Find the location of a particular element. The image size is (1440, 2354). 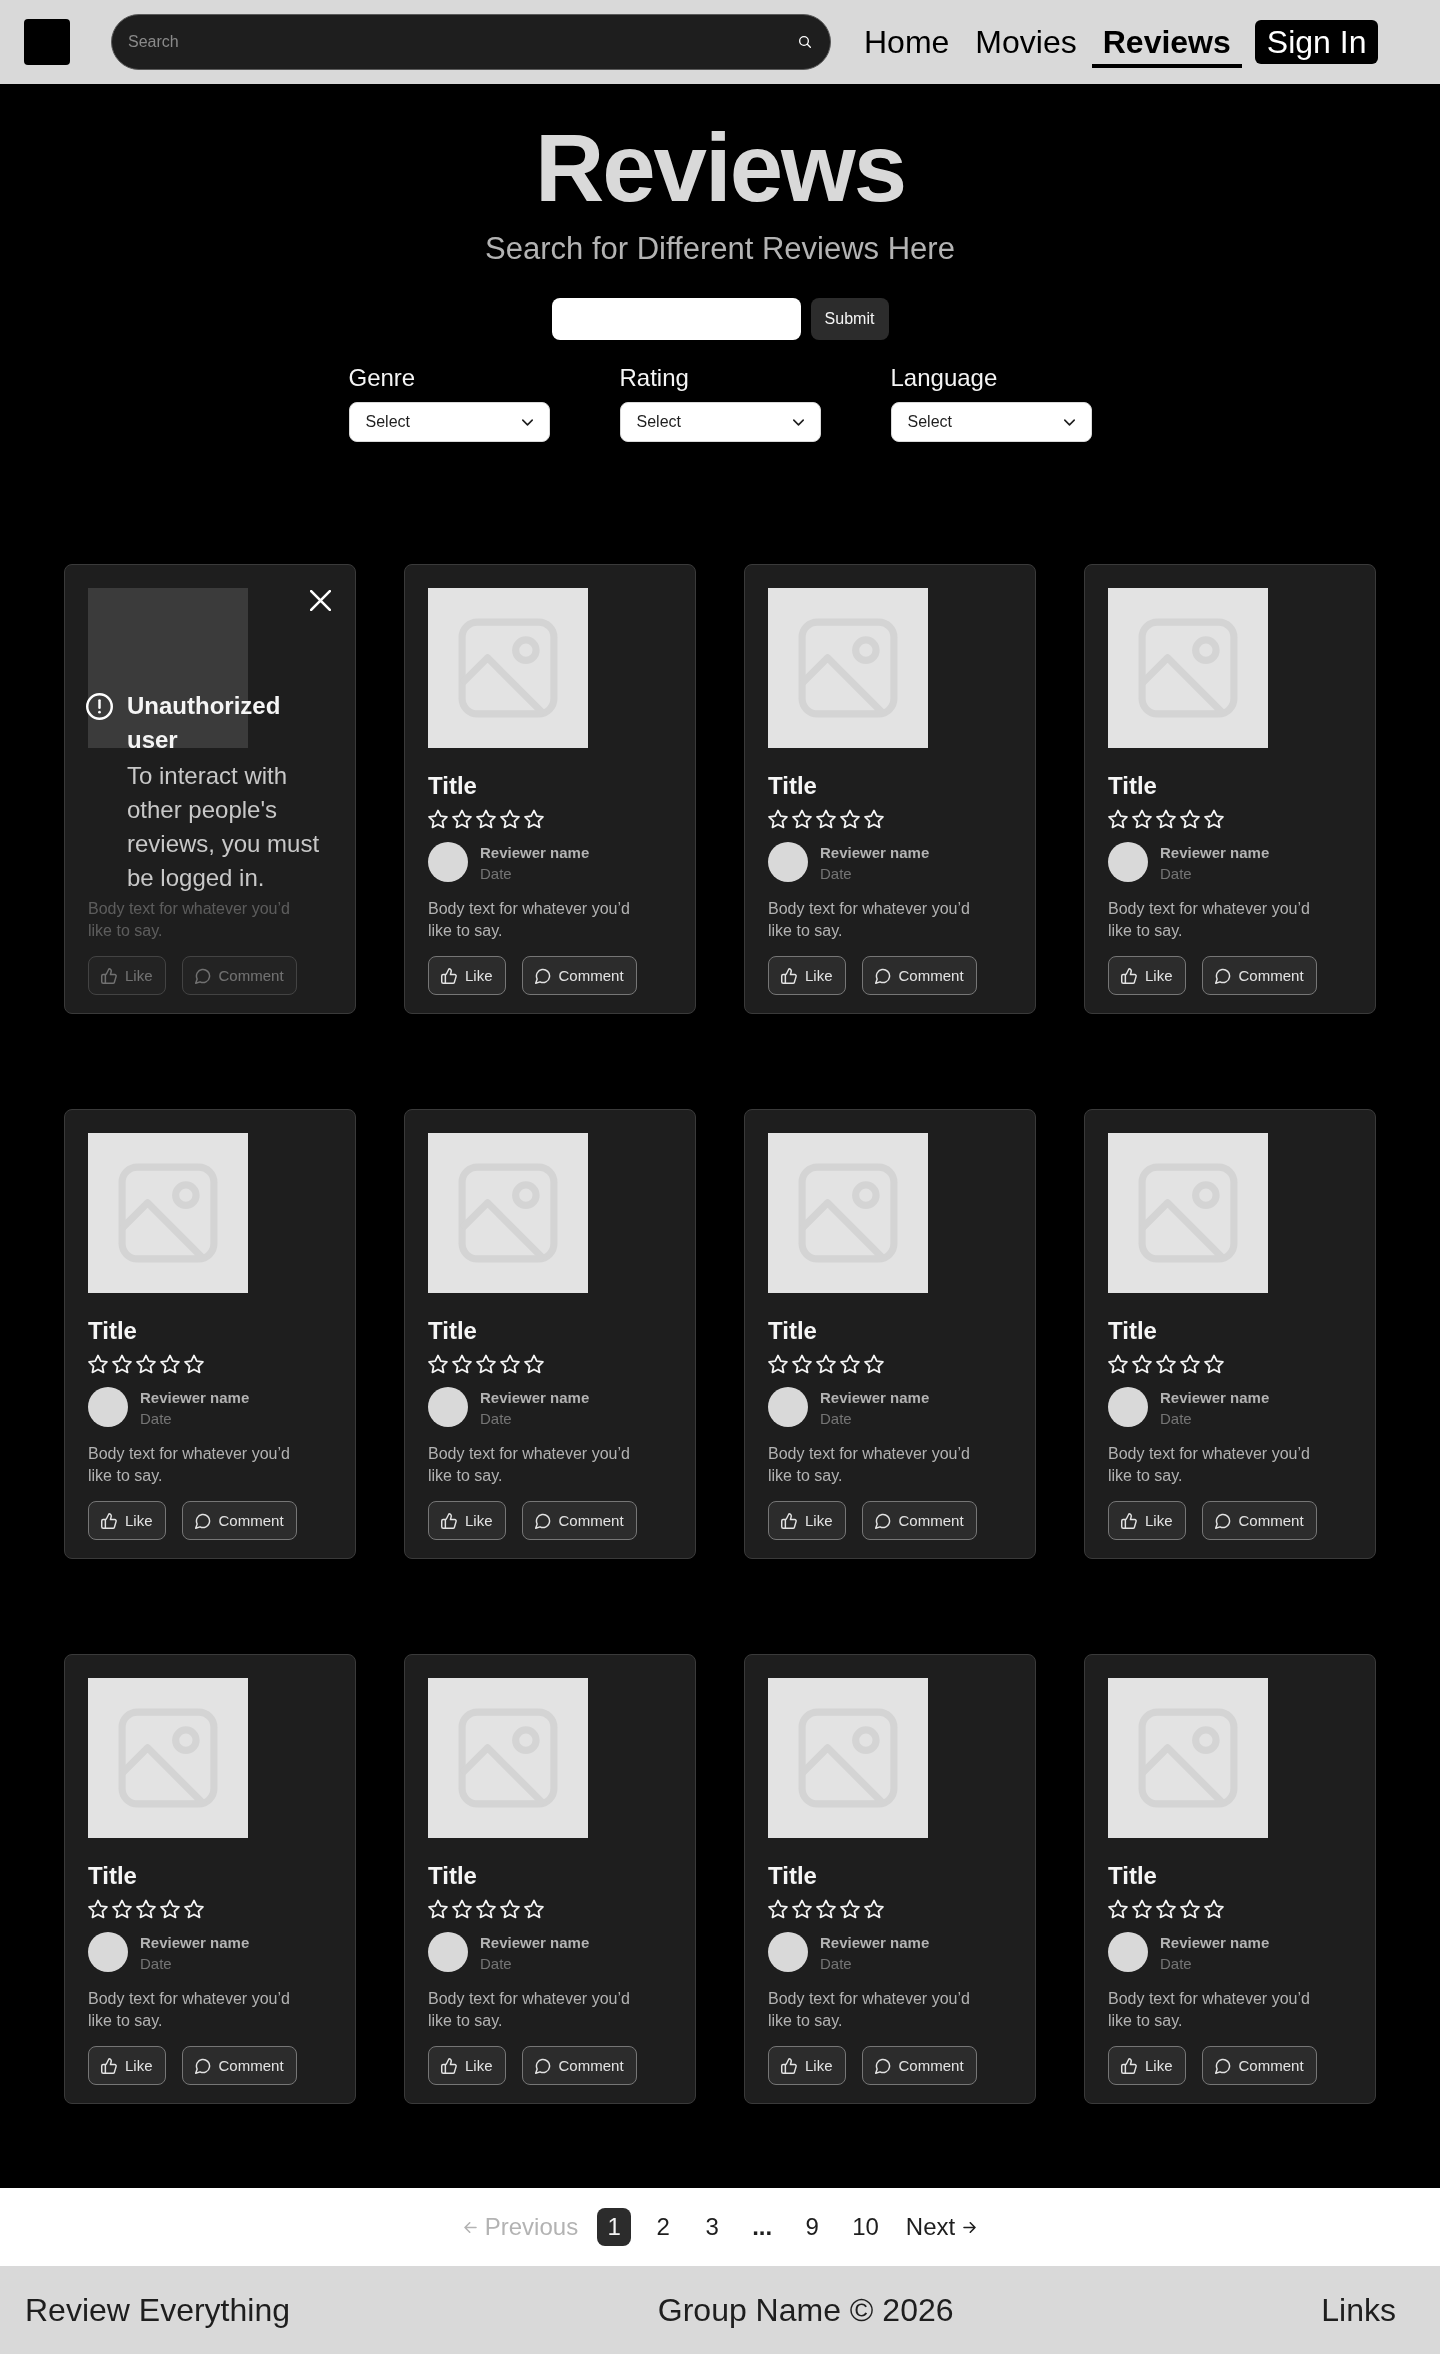

page-button: 10 is located at coordinates (865, 2227).